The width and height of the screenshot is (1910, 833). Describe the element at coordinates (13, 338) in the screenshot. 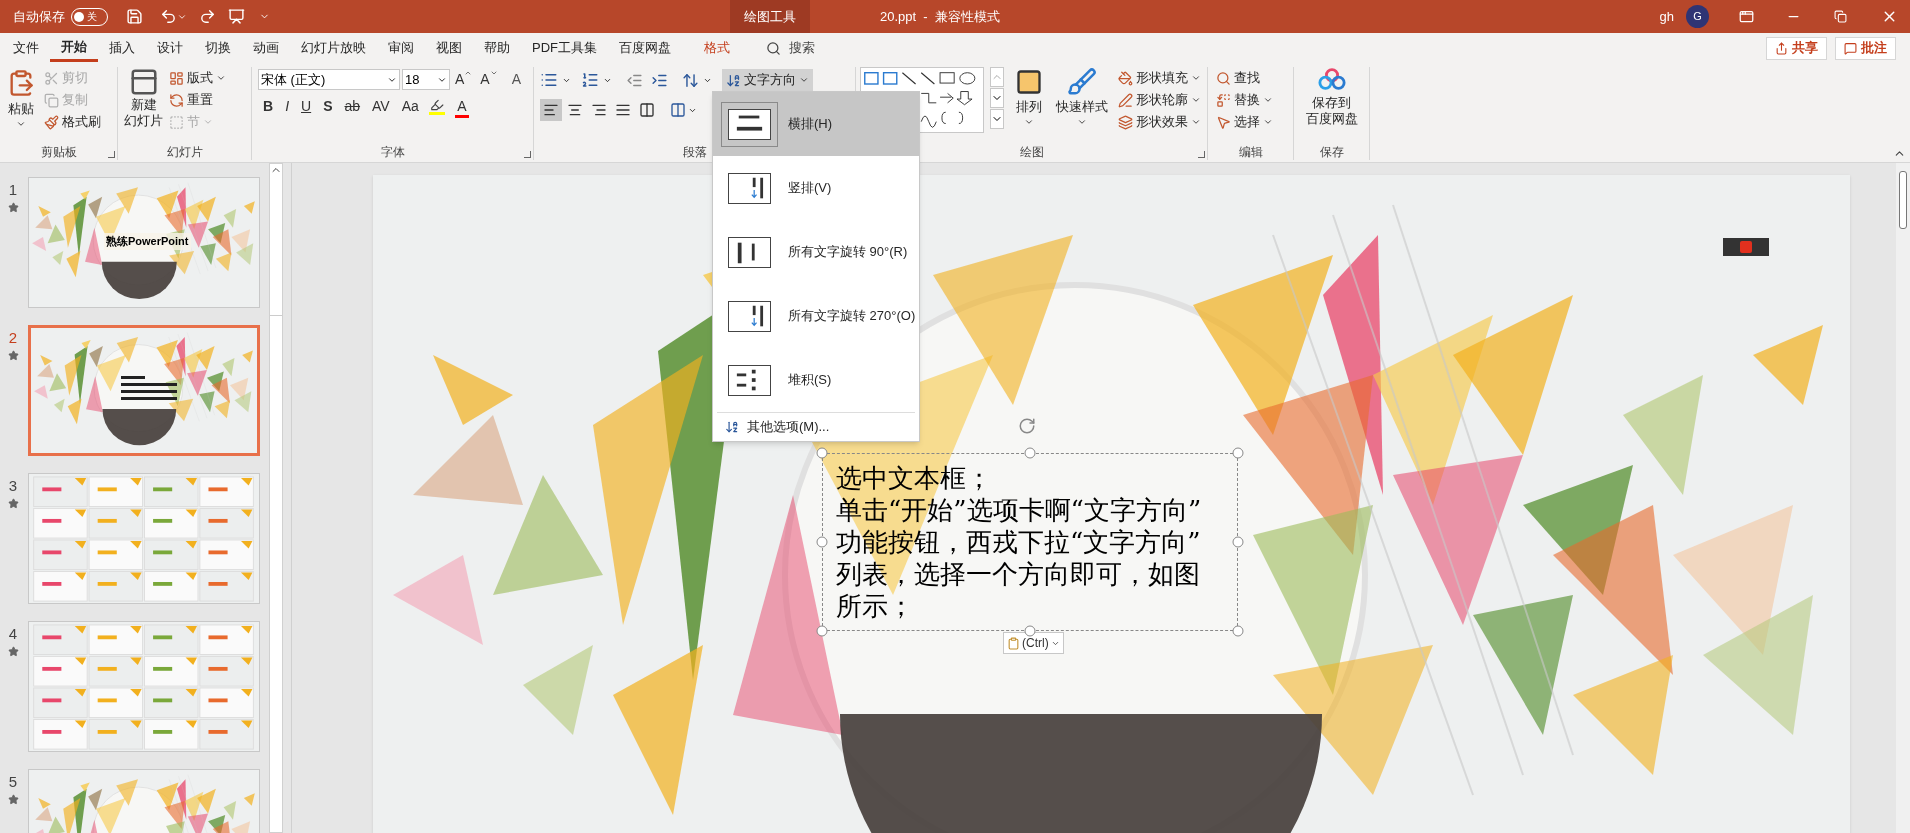

I see `slide-number: 2` at that location.